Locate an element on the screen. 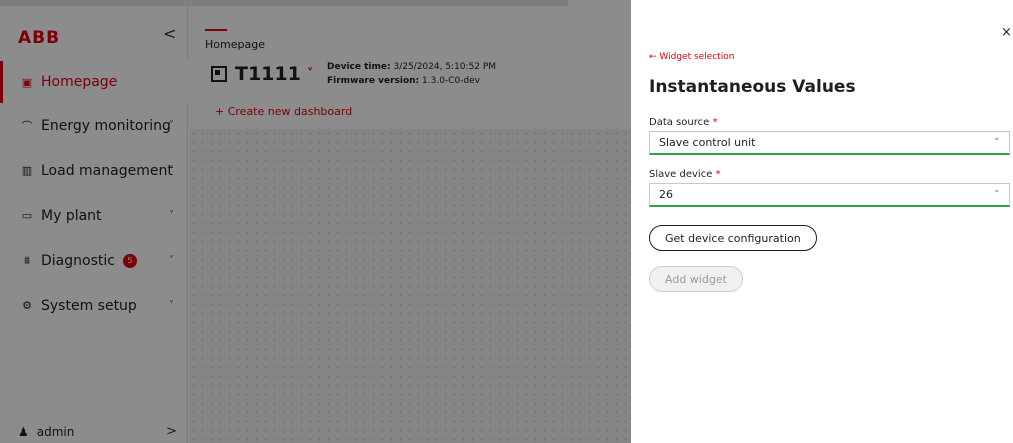 The image size is (1013, 443). slave-device-select: 26 ˅ is located at coordinates (829, 195).